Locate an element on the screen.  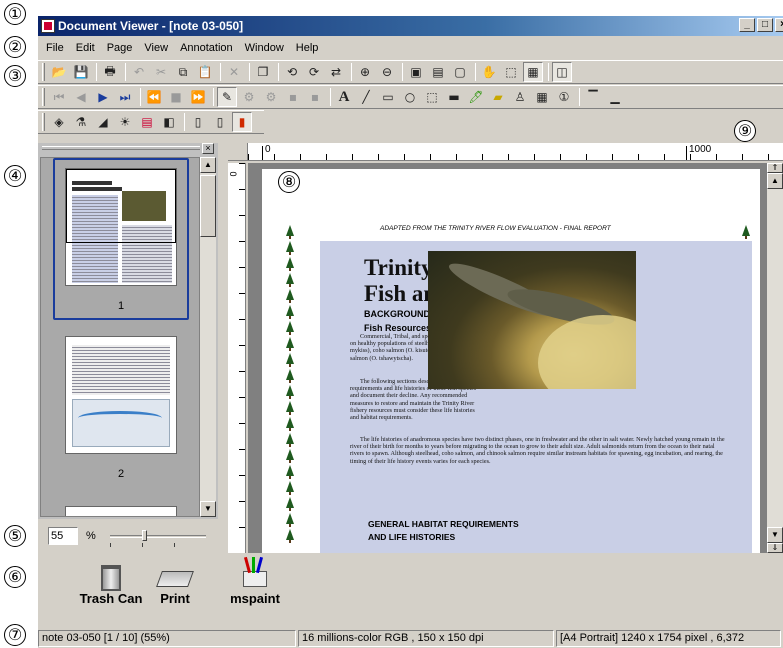
title-bar: Document Viewer - [note 03-050] _ □ × is located at coordinates (410, 26).